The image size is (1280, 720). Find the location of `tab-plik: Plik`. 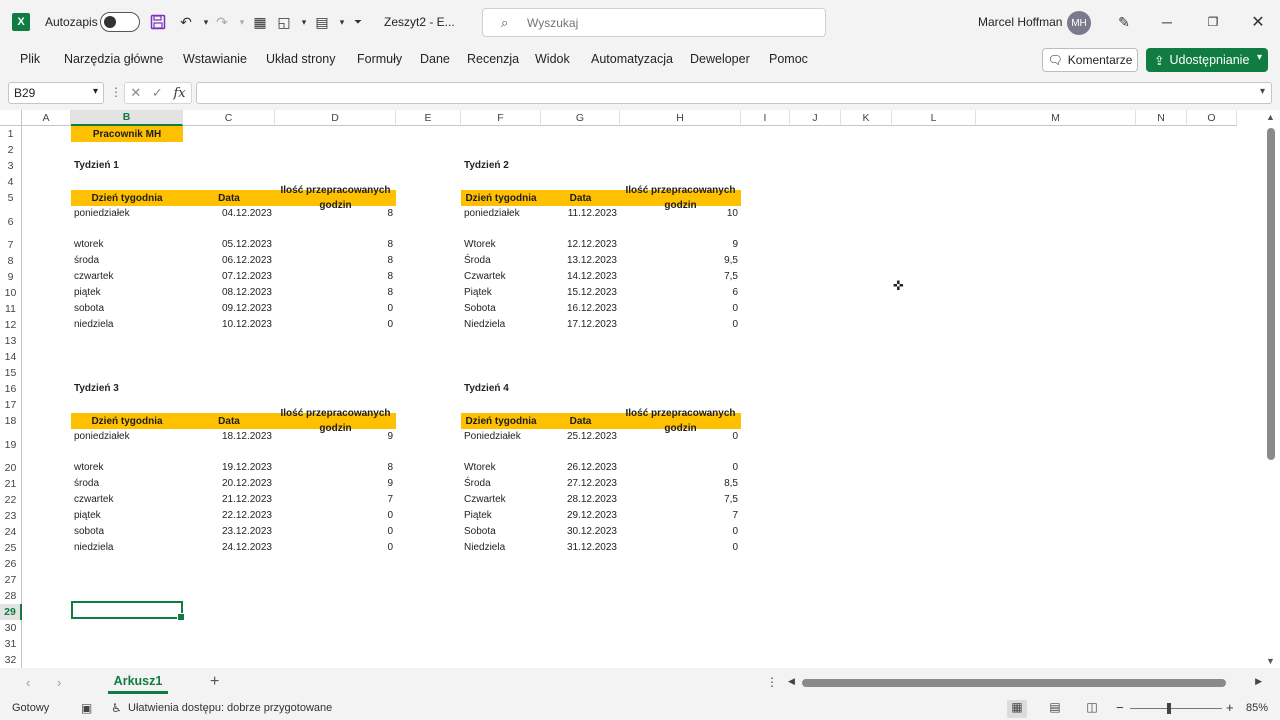

tab-plik: Plik is located at coordinates (30, 59).